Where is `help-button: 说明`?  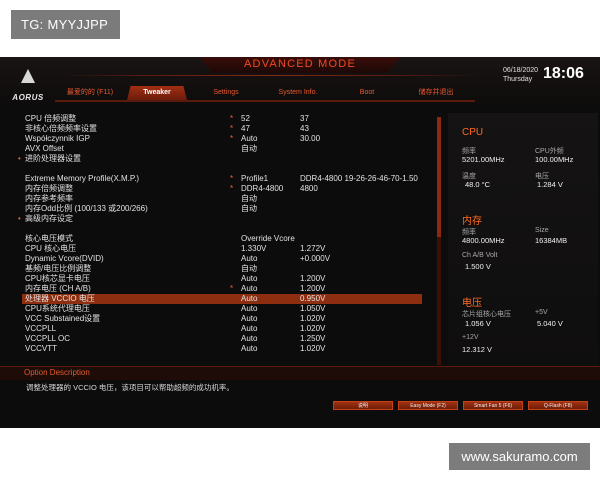
help-button: 说明 is located at coordinates (363, 405).